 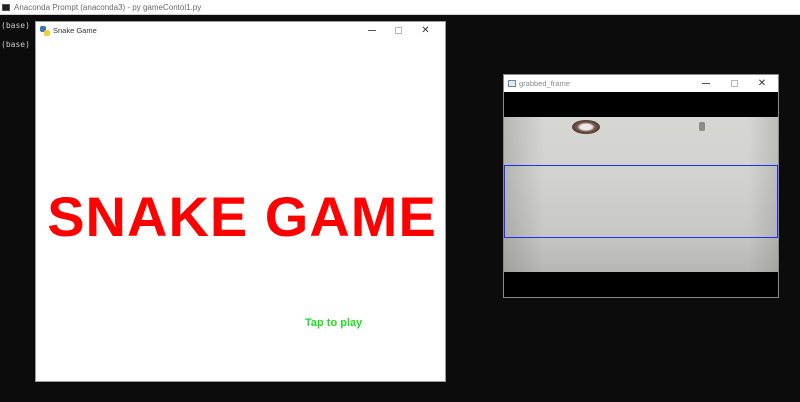 I want to click on game-heading: SNAKE GAME, so click(x=242, y=216).